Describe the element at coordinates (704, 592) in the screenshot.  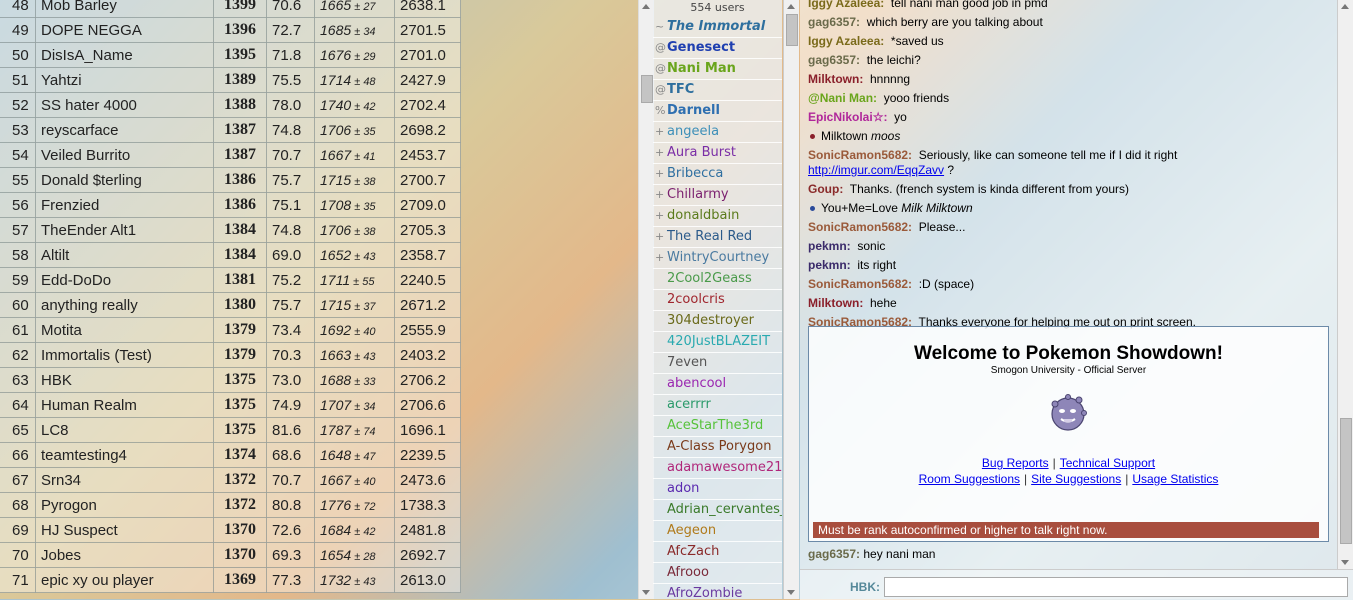
I see `user-name: AfroZombie` at that location.